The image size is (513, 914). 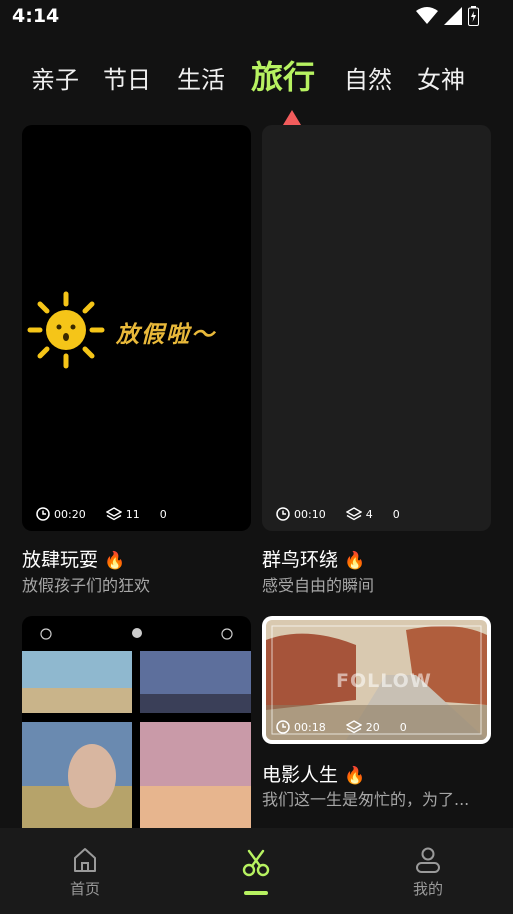 I want to click on category-tabs: 亲子 节日 生活 旅行 自然 女神, so click(x=256, y=76).